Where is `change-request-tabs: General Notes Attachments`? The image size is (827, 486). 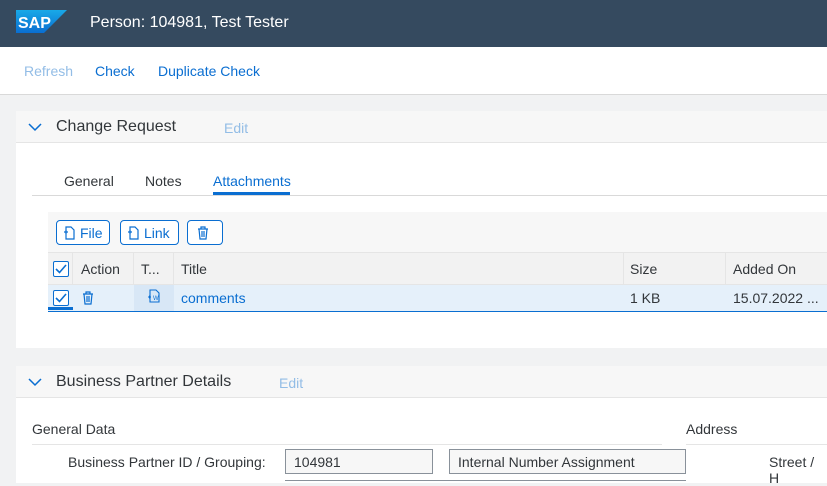 change-request-tabs: General Notes Attachments is located at coordinates (429, 181).